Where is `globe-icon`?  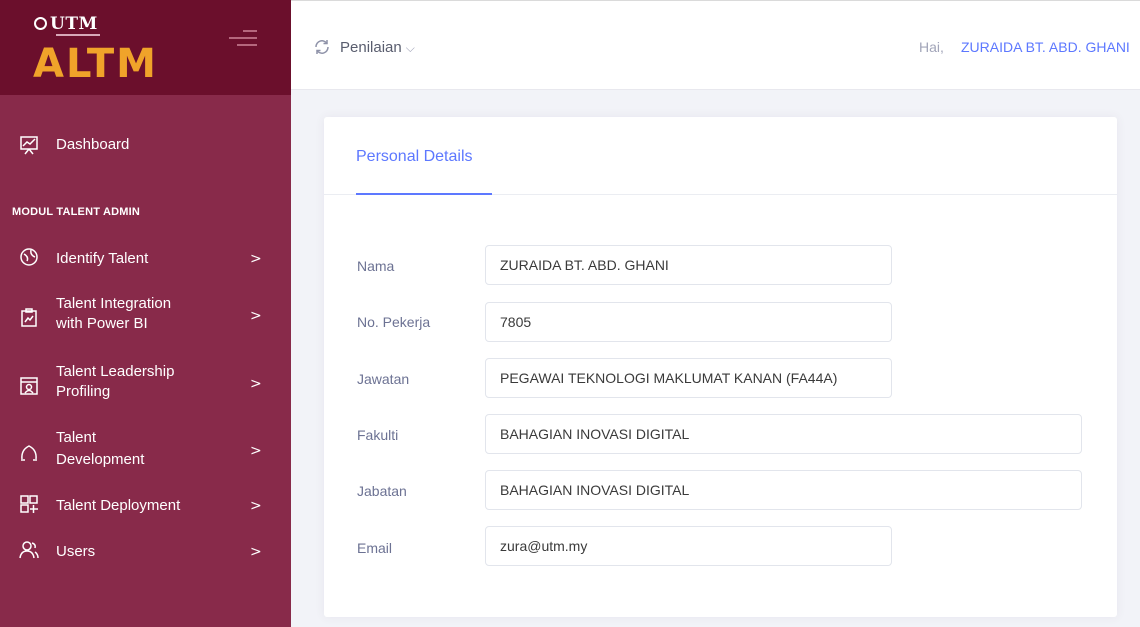 globe-icon is located at coordinates (29, 257).